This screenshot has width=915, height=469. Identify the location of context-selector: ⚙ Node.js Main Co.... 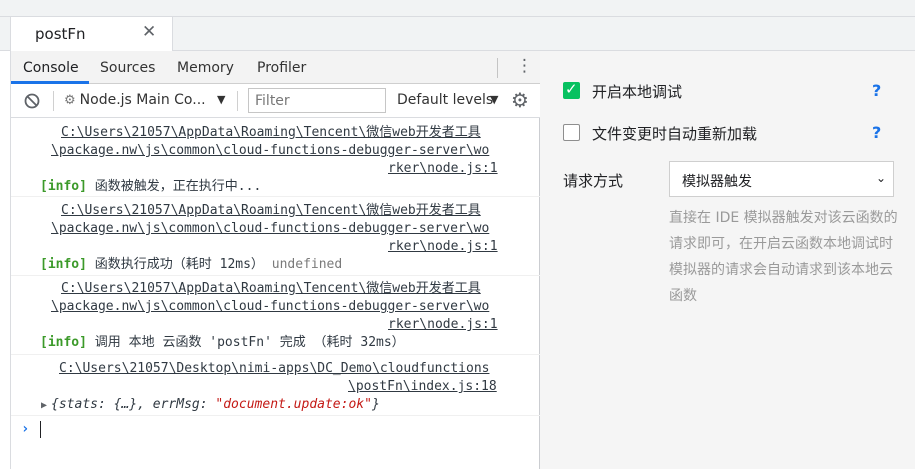
(135, 100).